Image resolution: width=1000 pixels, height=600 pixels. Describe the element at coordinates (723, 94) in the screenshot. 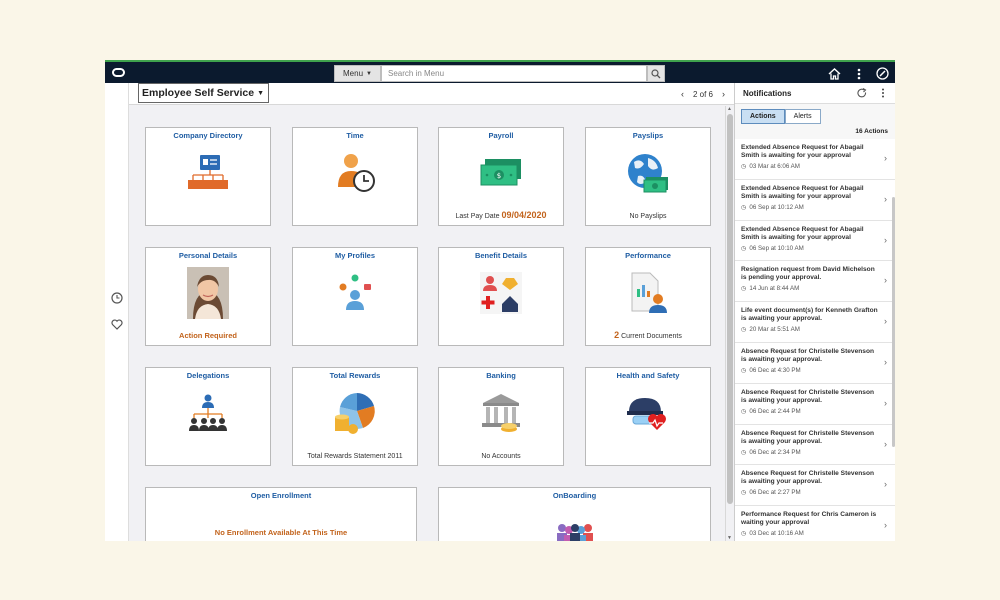

I see `next-page-icon: ›` at that location.